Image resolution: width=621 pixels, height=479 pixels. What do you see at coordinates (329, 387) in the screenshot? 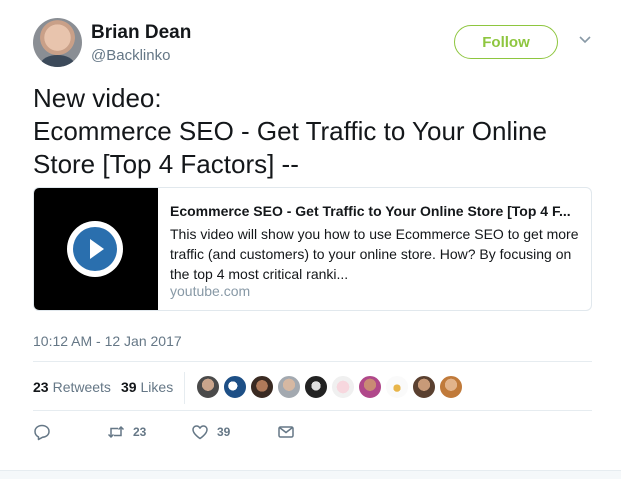
I see `liker-avatars` at bounding box center [329, 387].